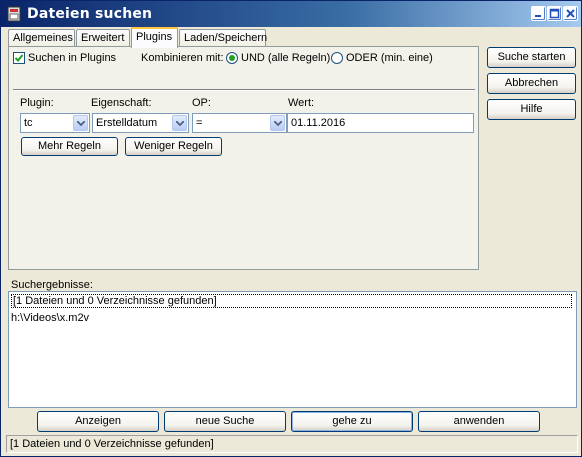 This screenshot has height=457, width=582. What do you see at coordinates (244, 90) in the screenshot?
I see `rules-divider` at bounding box center [244, 90].